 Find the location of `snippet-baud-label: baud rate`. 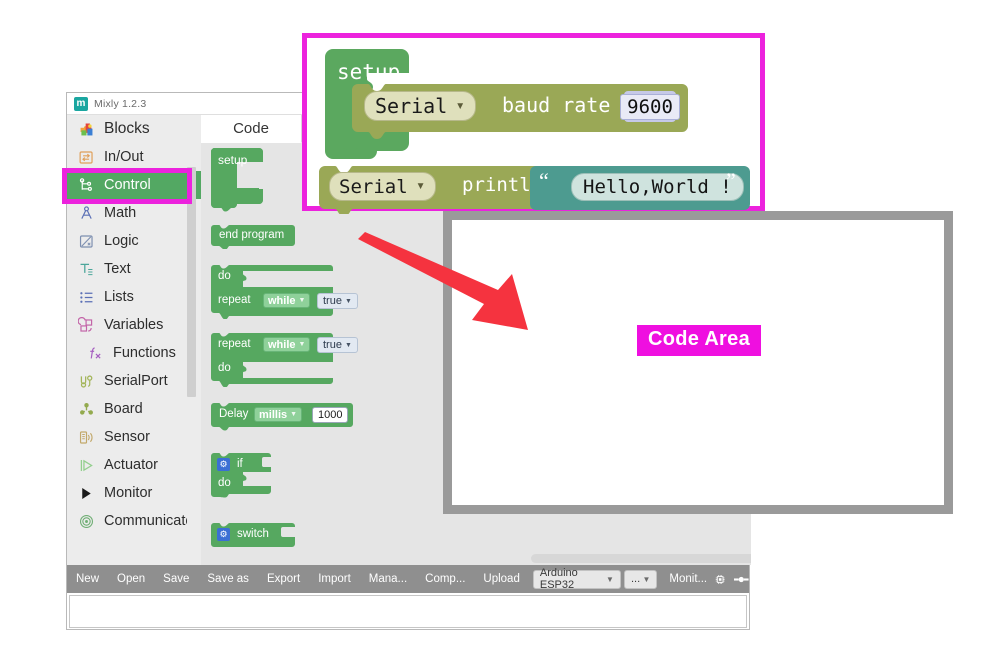

snippet-baud-label: baud rate is located at coordinates (556, 105).